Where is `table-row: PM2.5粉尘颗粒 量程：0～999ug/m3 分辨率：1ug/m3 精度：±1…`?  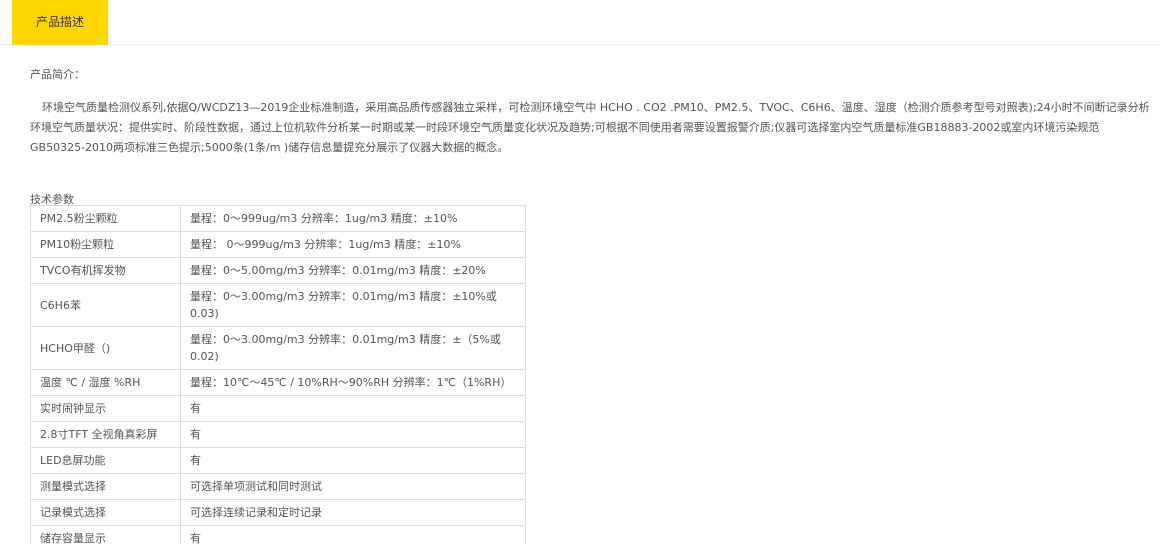 table-row: PM2.5粉尘颗粒 量程：0～999ug/m3 分辨率：1ug/m3 精度：±1… is located at coordinates (278, 218).